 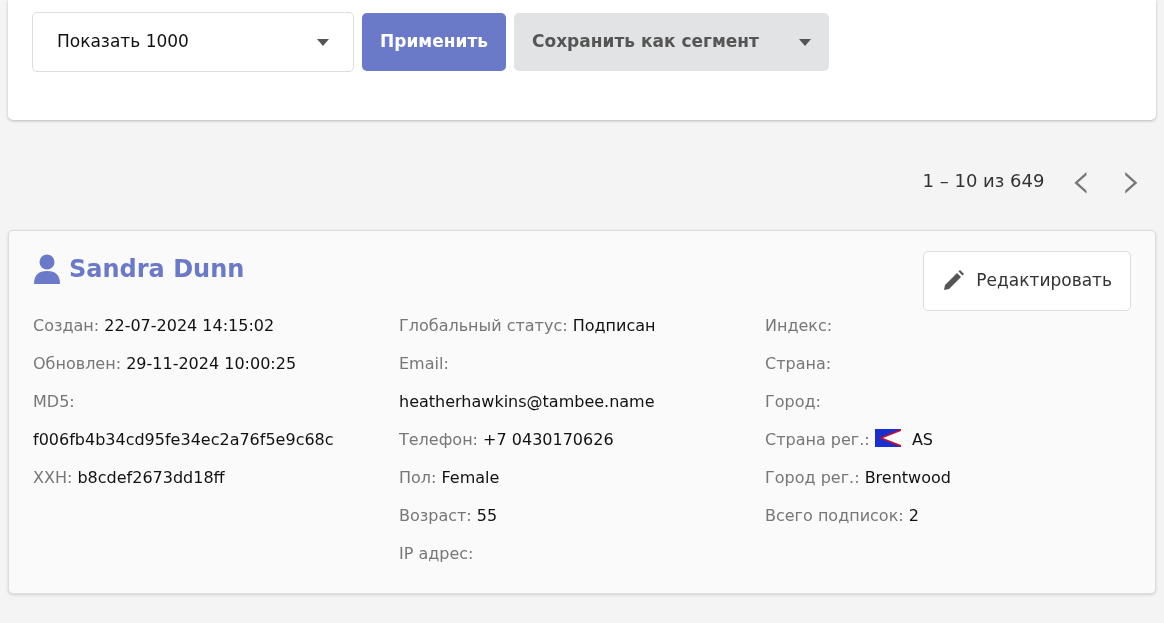 What do you see at coordinates (887, 438) in the screenshot?
I see `flag-icon` at bounding box center [887, 438].